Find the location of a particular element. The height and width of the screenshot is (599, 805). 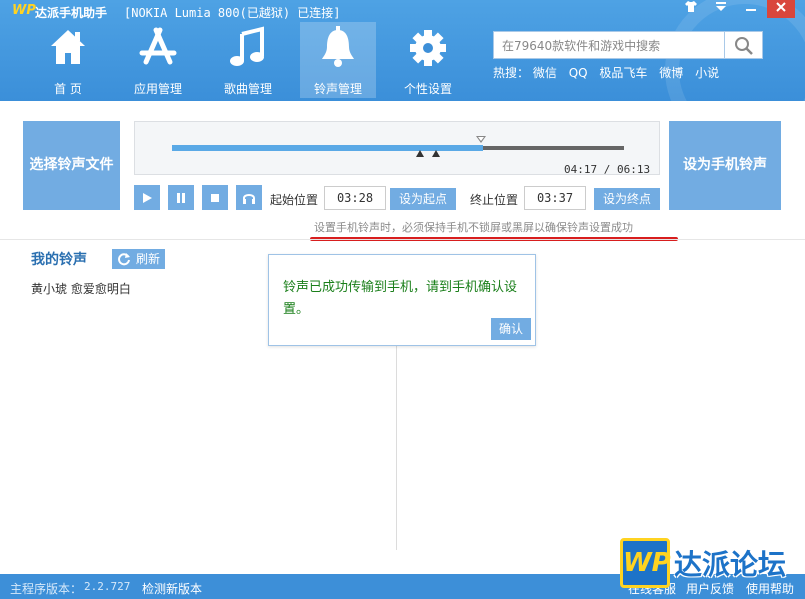

start-position-label: 起始位置 is located at coordinates (294, 200).